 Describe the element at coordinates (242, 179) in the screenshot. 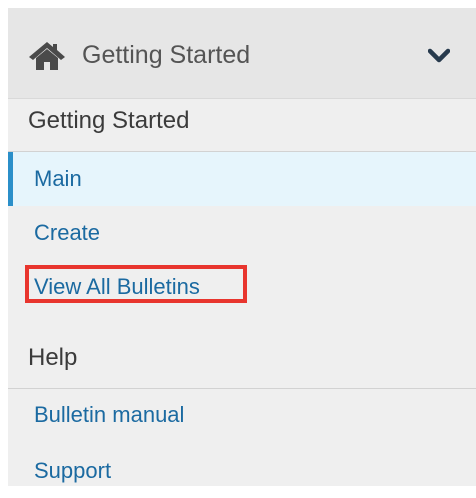

I see `nav-item-main: Main` at that location.